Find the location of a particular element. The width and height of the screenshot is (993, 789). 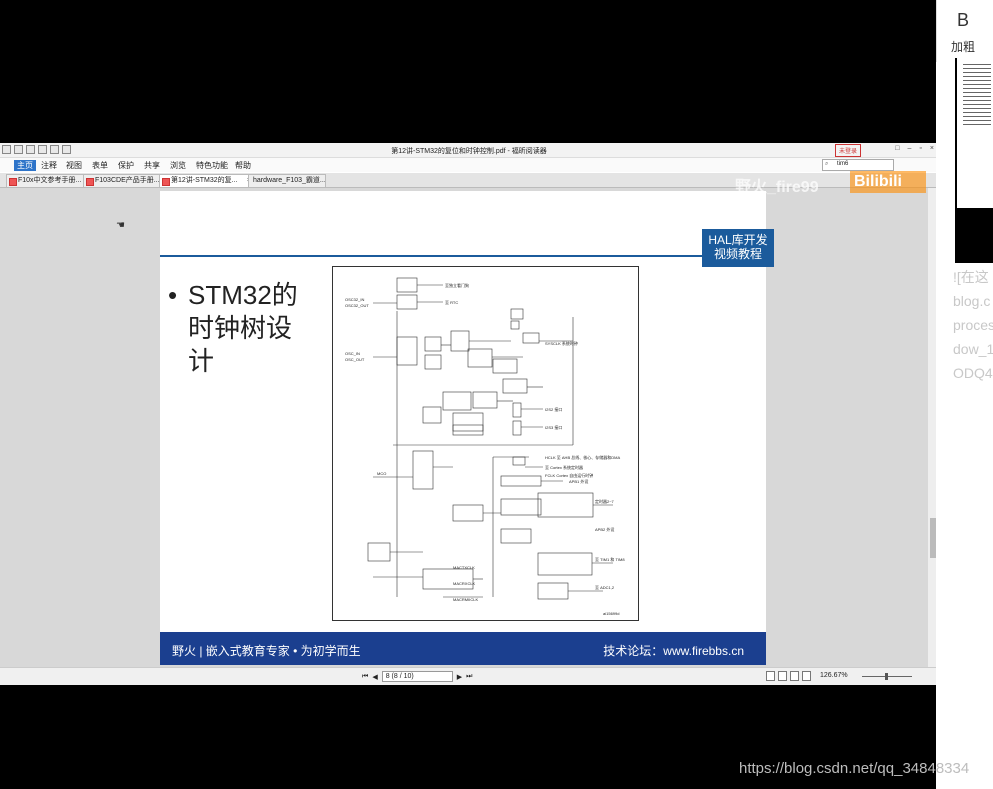

preview-thumbnail is located at coordinates (974, 160).